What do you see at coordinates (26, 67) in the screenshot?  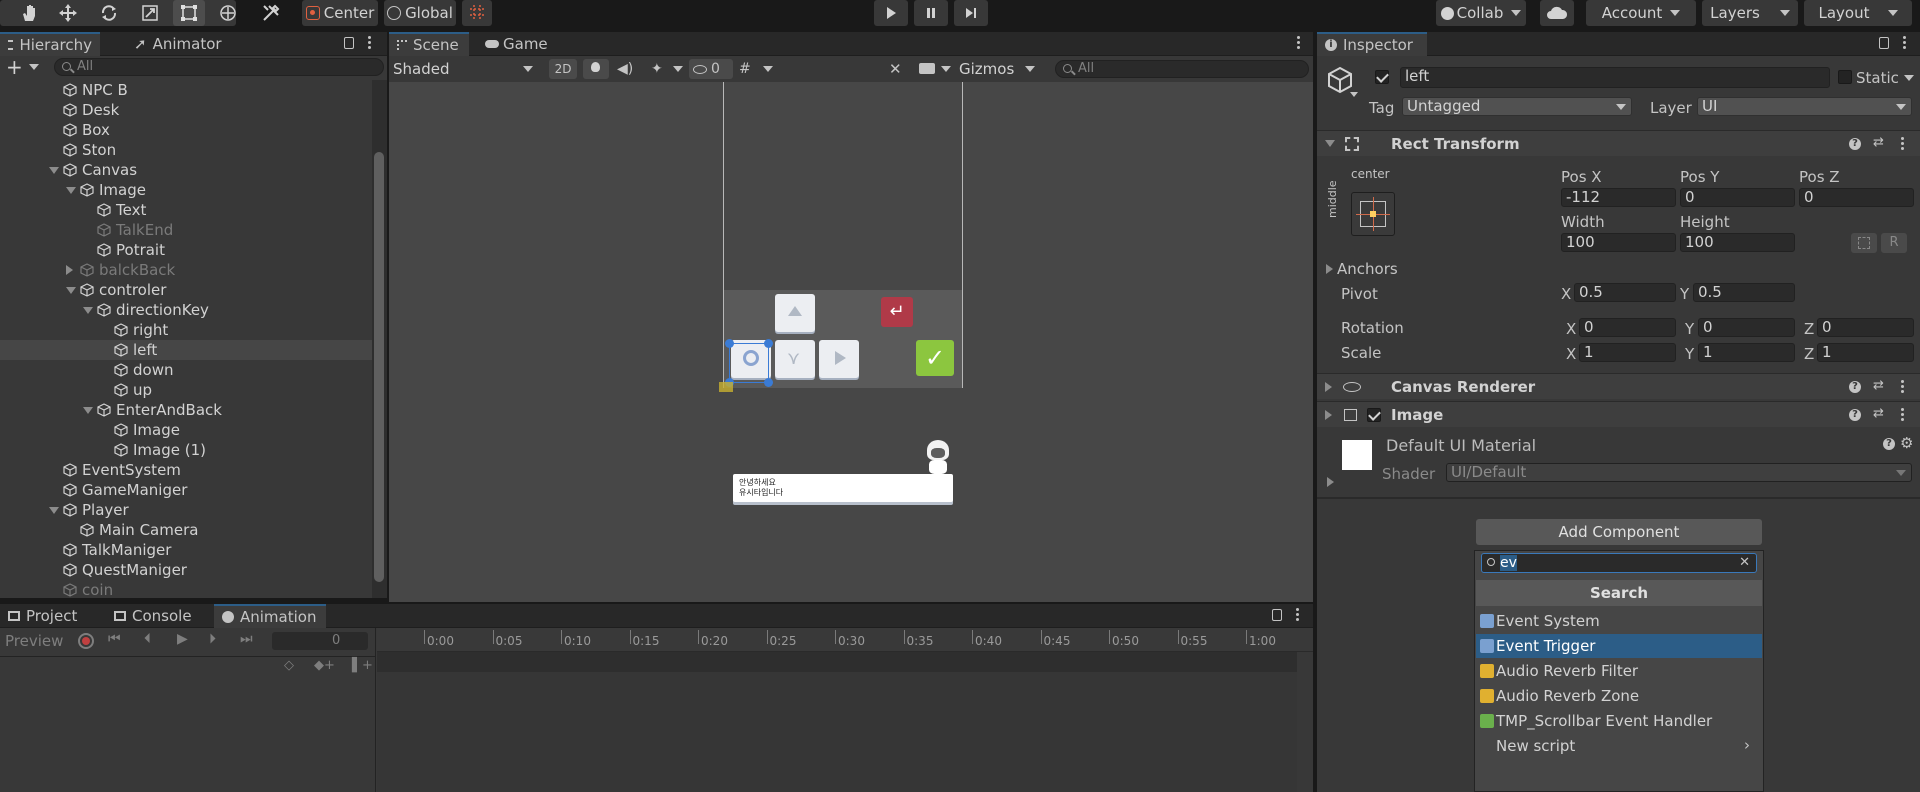 I see `create-button: +` at bounding box center [26, 67].